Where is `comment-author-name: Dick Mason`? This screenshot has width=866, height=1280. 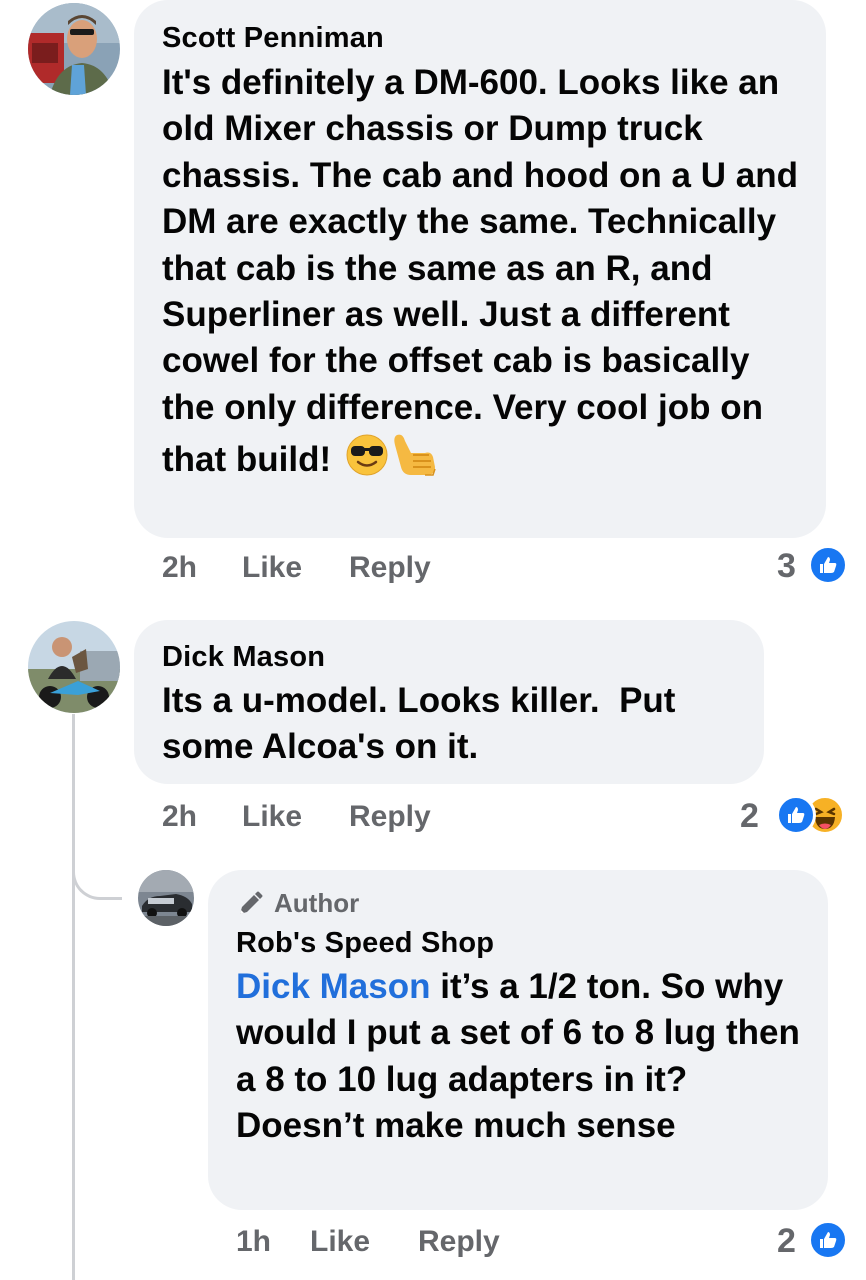 comment-author-name: Dick Mason is located at coordinates (243, 657).